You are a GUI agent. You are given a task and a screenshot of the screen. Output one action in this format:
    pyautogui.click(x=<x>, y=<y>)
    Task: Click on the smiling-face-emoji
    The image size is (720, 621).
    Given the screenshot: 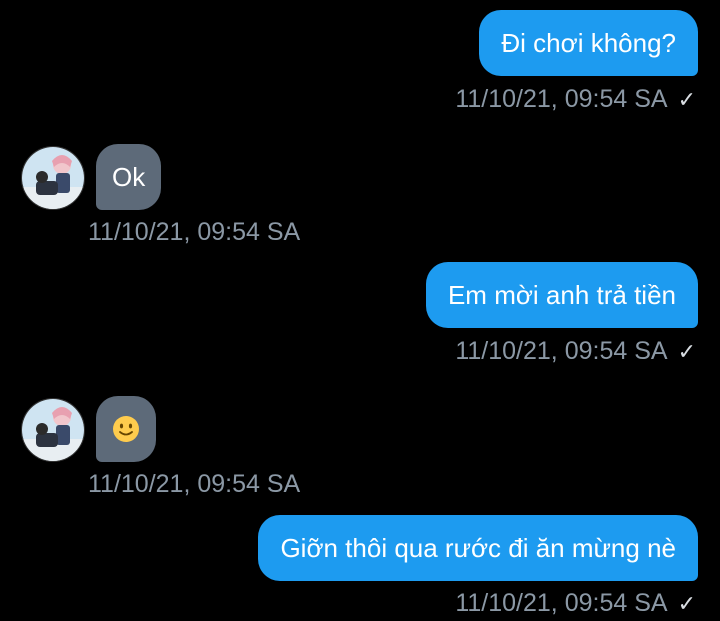 What is the action you would take?
    pyautogui.click(x=126, y=429)
    